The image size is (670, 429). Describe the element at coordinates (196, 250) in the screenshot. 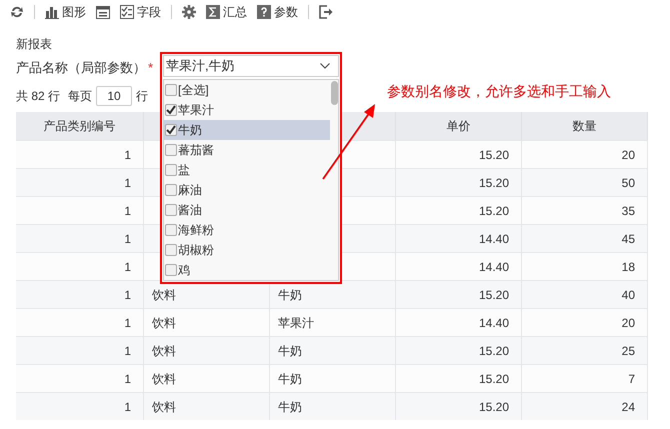

I see `option-label: 胡椒粉` at that location.